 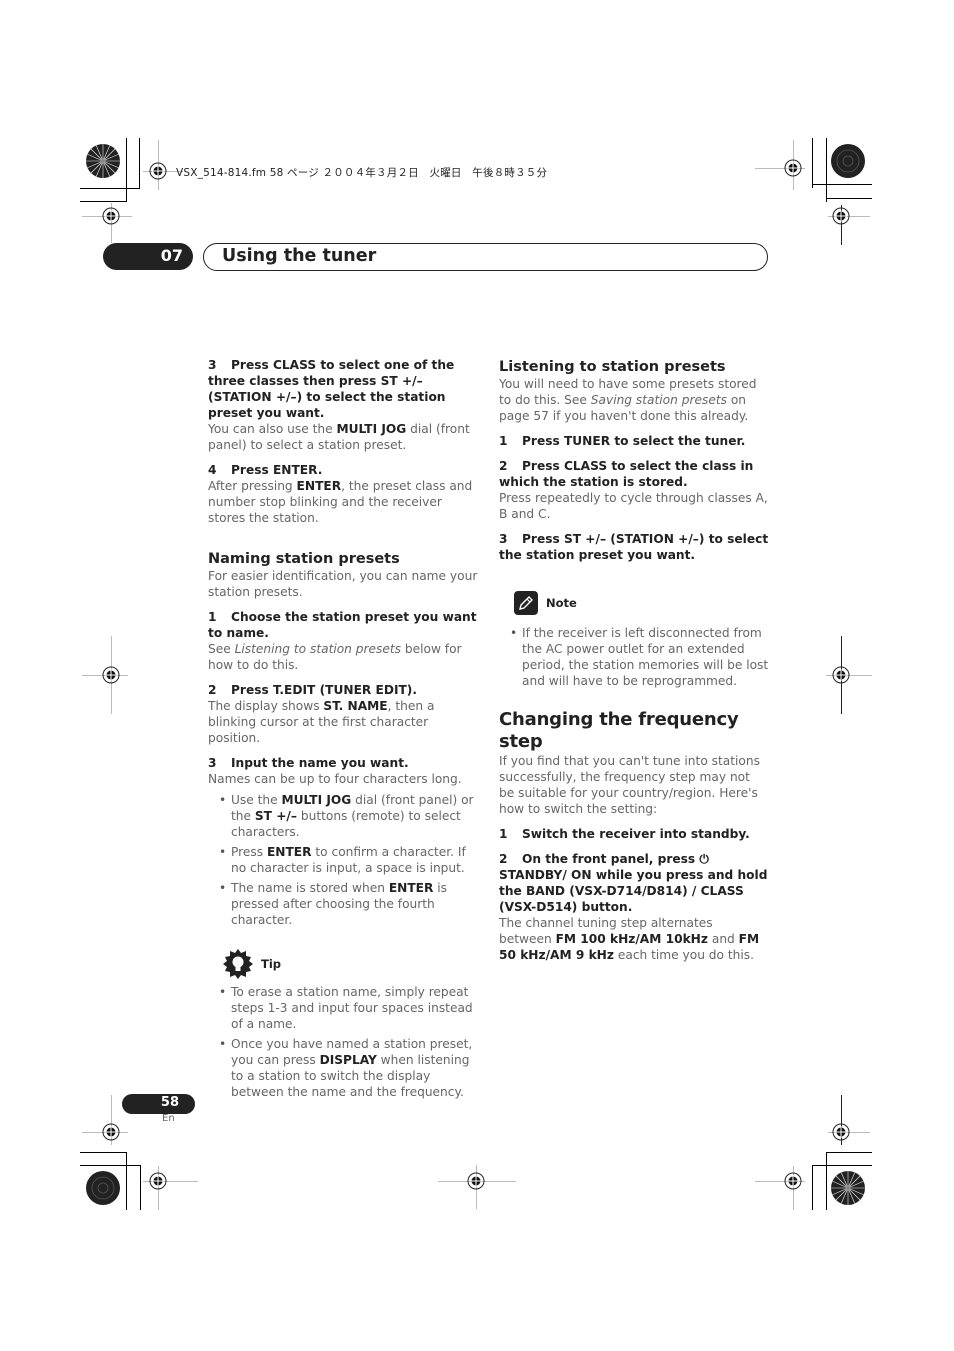 I want to click on note-label: Note, so click(x=561, y=603).